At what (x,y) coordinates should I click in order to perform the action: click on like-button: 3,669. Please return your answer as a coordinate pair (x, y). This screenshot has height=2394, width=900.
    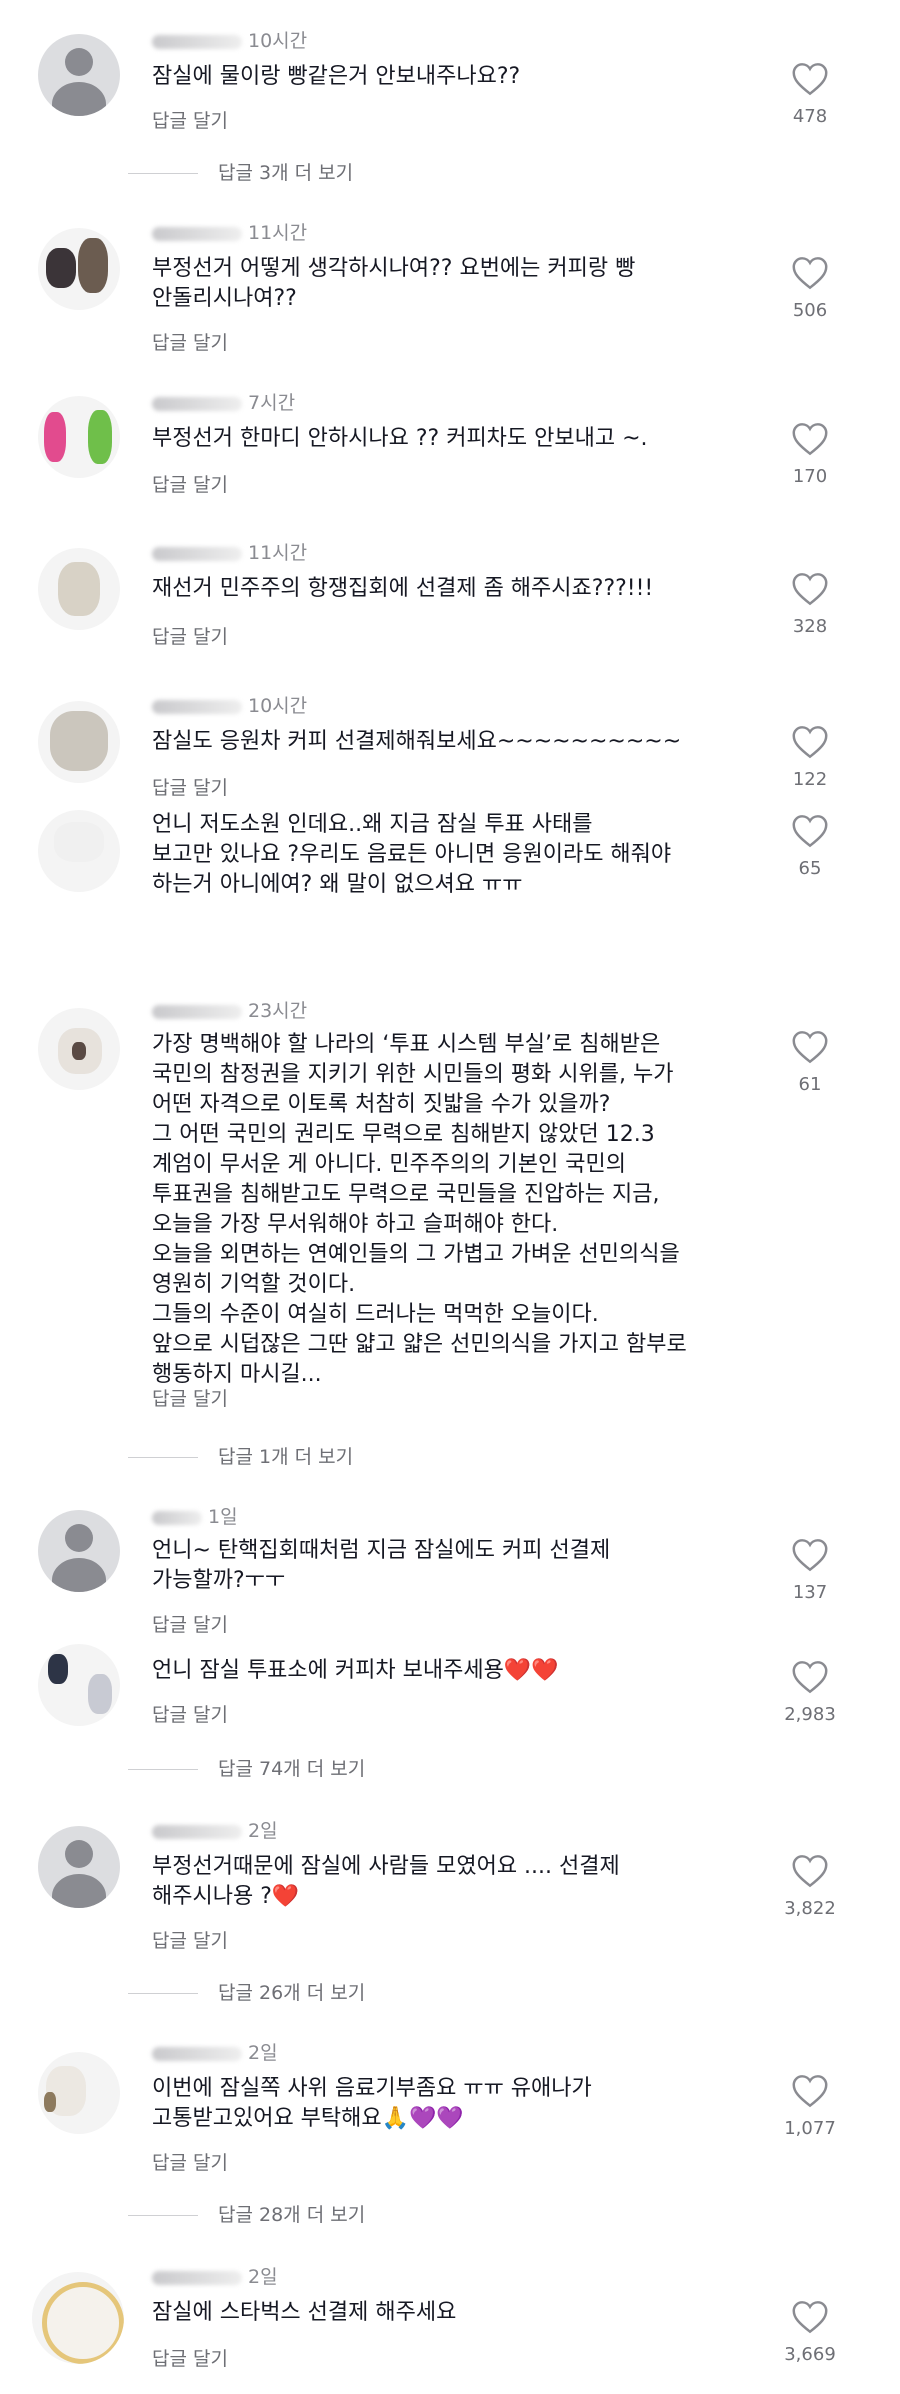
    Looking at the image, I should click on (810, 2332).